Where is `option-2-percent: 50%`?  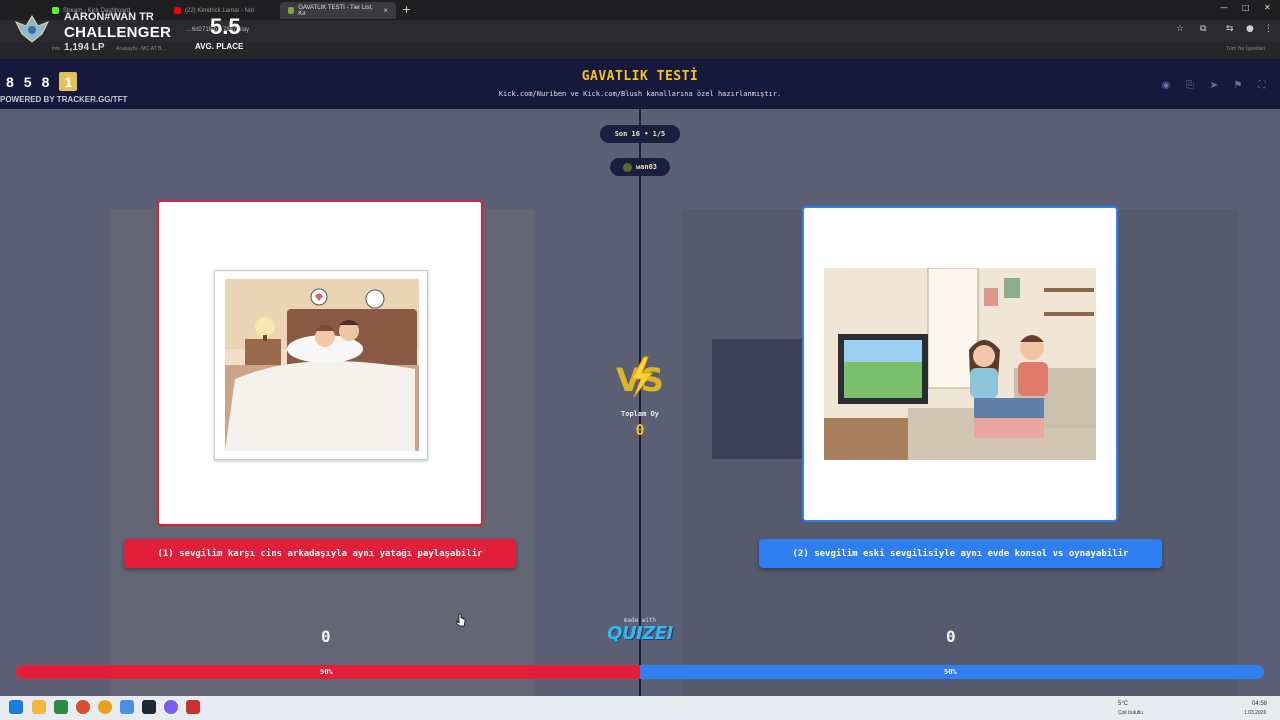
option-2-percent: 50% is located at coordinates (950, 672).